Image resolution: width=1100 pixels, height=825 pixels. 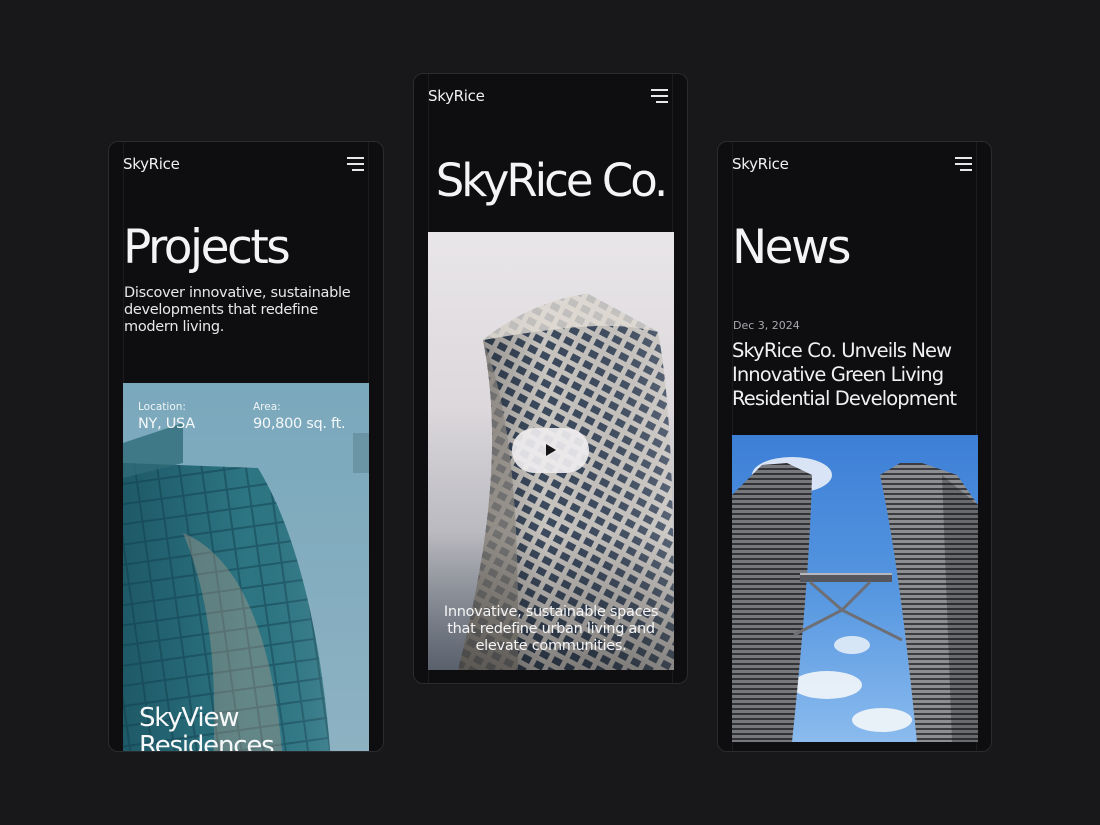 I want to click on play-button, so click(x=550, y=450).